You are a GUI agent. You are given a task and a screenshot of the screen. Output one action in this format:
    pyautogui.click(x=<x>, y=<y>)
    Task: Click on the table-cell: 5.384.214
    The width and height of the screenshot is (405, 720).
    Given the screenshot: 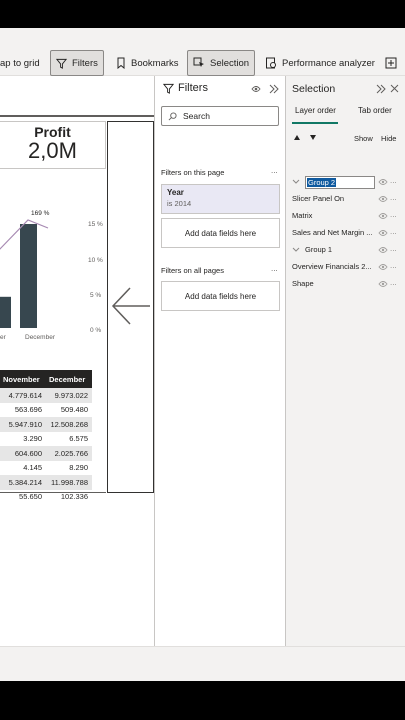 What is the action you would take?
    pyautogui.click(x=25, y=482)
    